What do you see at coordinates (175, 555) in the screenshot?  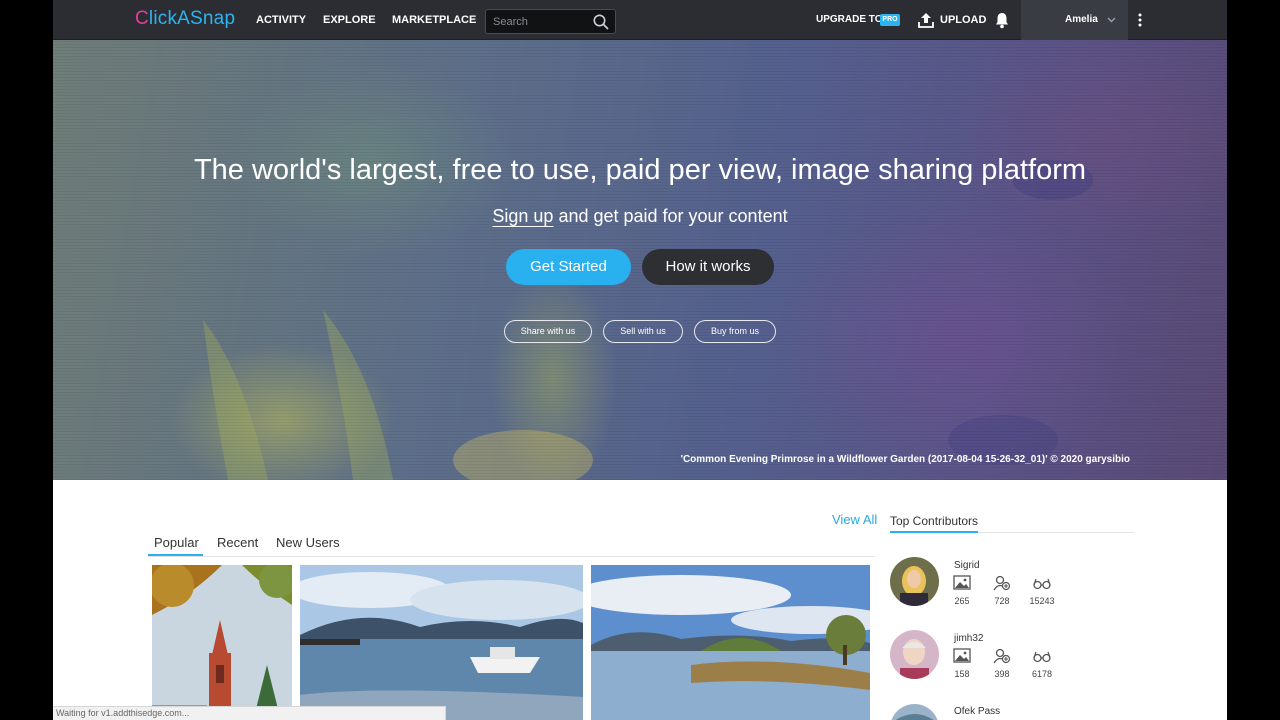 I see `active-tab-indicator` at bounding box center [175, 555].